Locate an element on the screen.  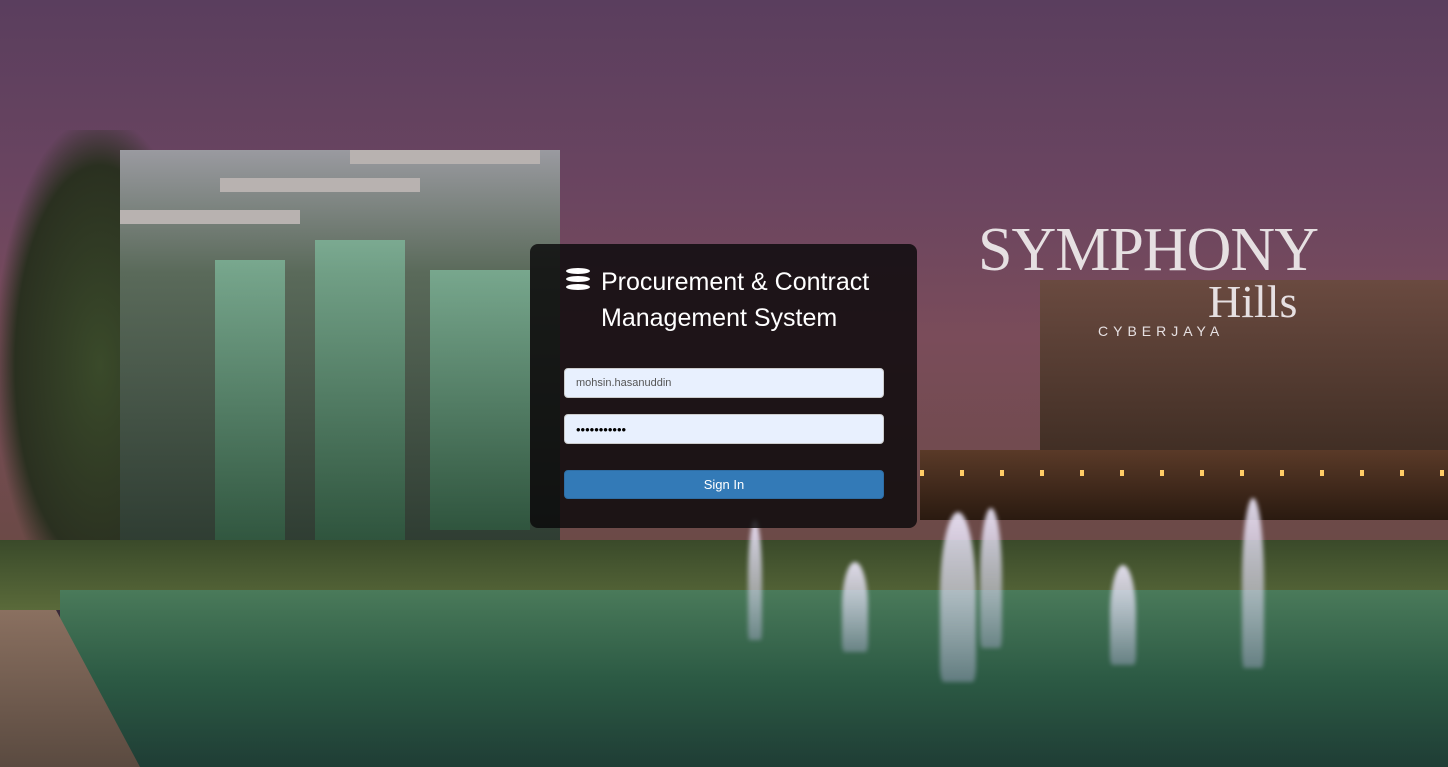
title-line-2: Management System is located at coordinates (719, 318).